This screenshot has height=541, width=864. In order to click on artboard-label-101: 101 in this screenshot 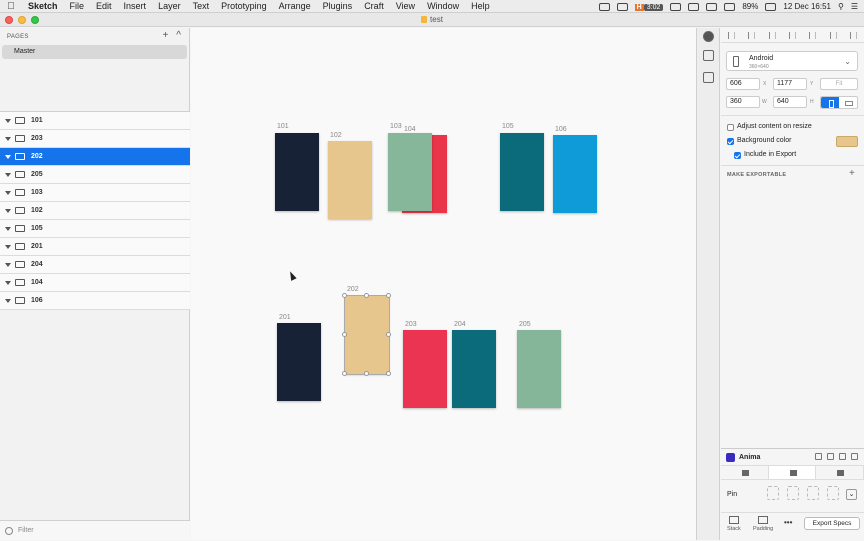, I will do `click(283, 126)`.